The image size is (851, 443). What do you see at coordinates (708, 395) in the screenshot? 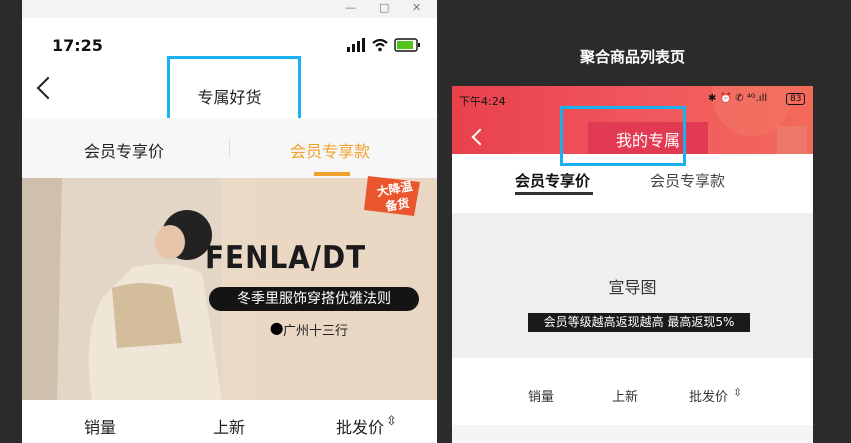
I see `sort-wholesale-price-right: 批发价` at bounding box center [708, 395].